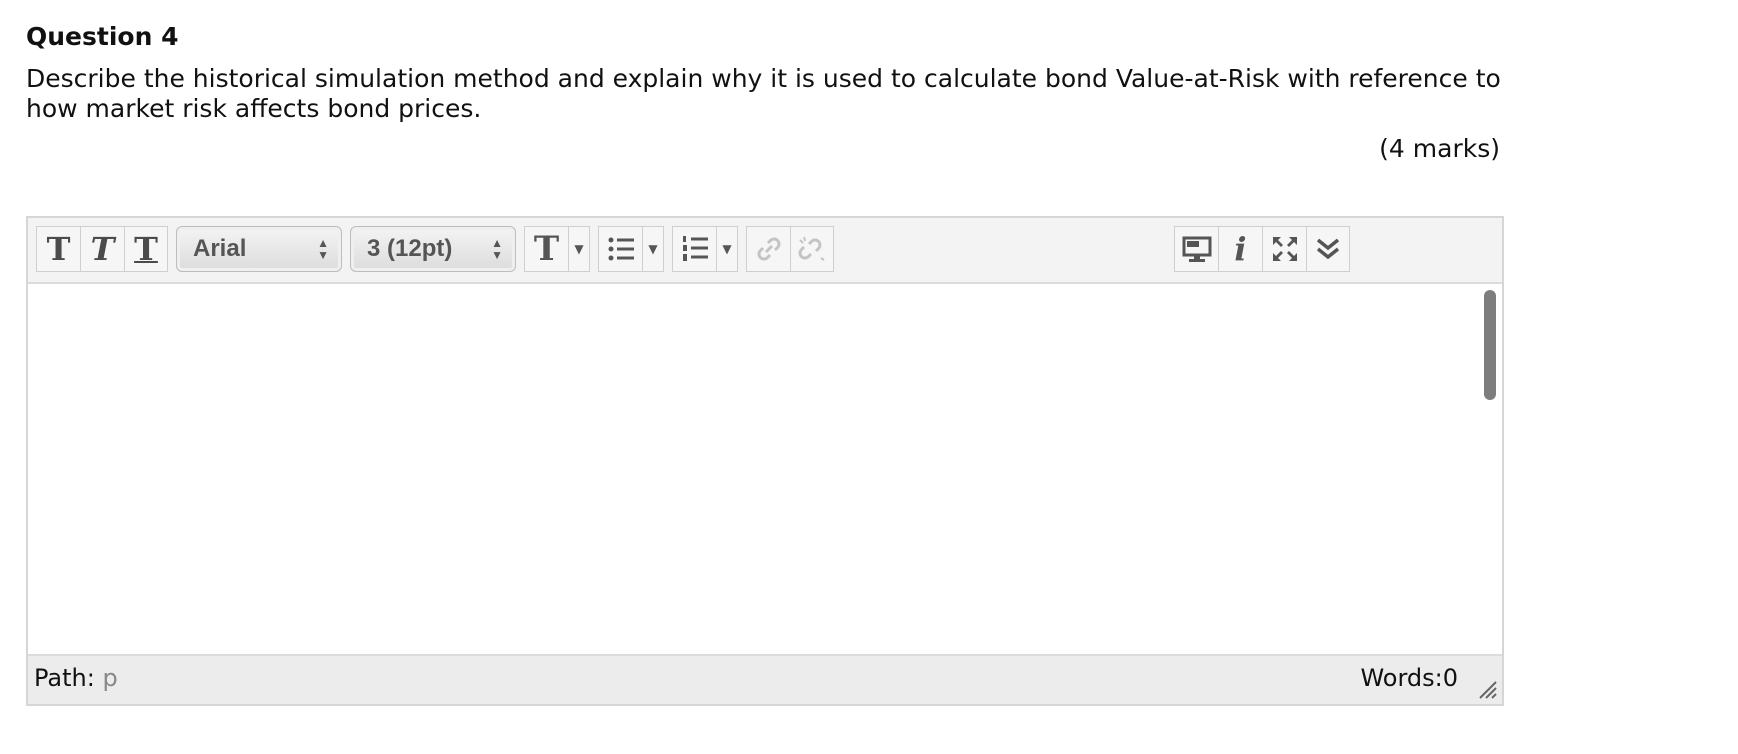 The height and width of the screenshot is (754, 1738). I want to click on expand-toolbar-button, so click(1328, 249).